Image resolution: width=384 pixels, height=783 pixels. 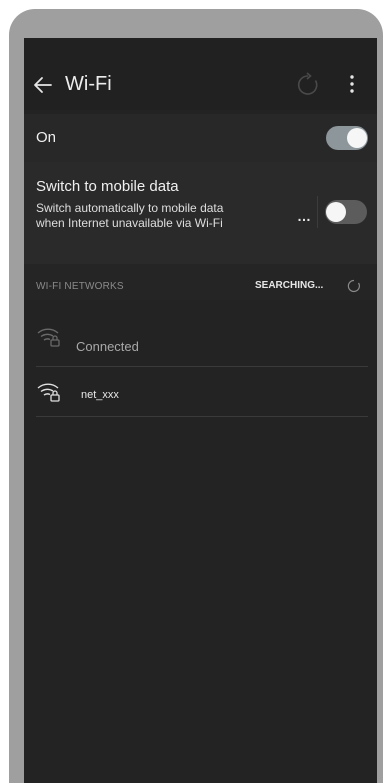 I want to click on page-title: Wi-Fi, so click(x=88, y=84).